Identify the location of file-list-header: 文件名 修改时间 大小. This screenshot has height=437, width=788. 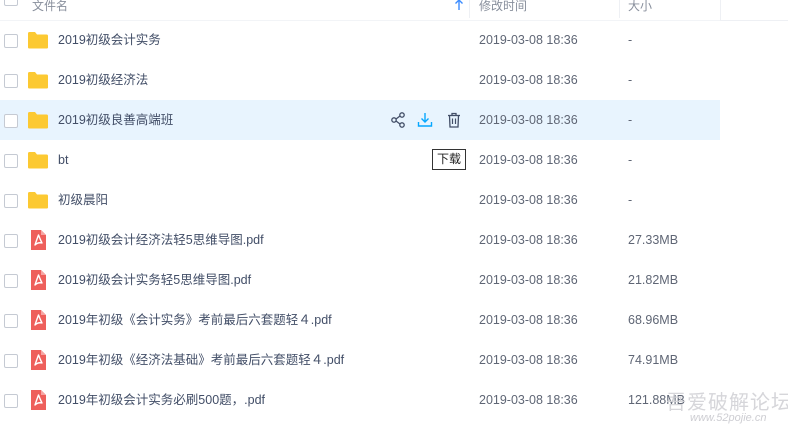
(360, 10).